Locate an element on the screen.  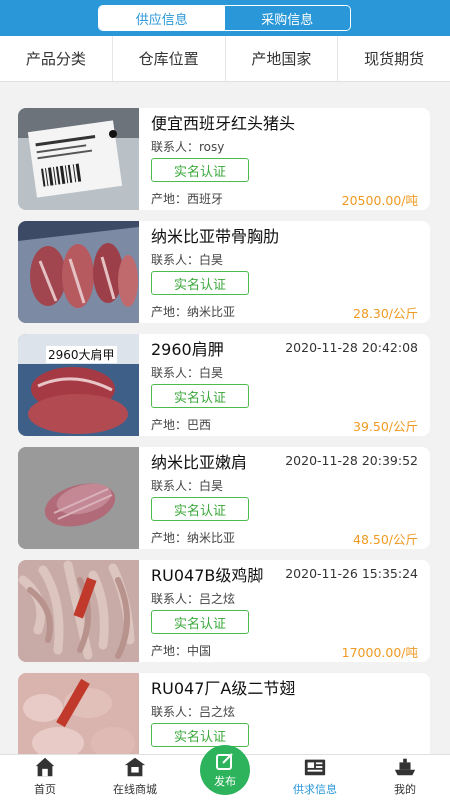
nav-label: 在线商城 is located at coordinates (135, 789).